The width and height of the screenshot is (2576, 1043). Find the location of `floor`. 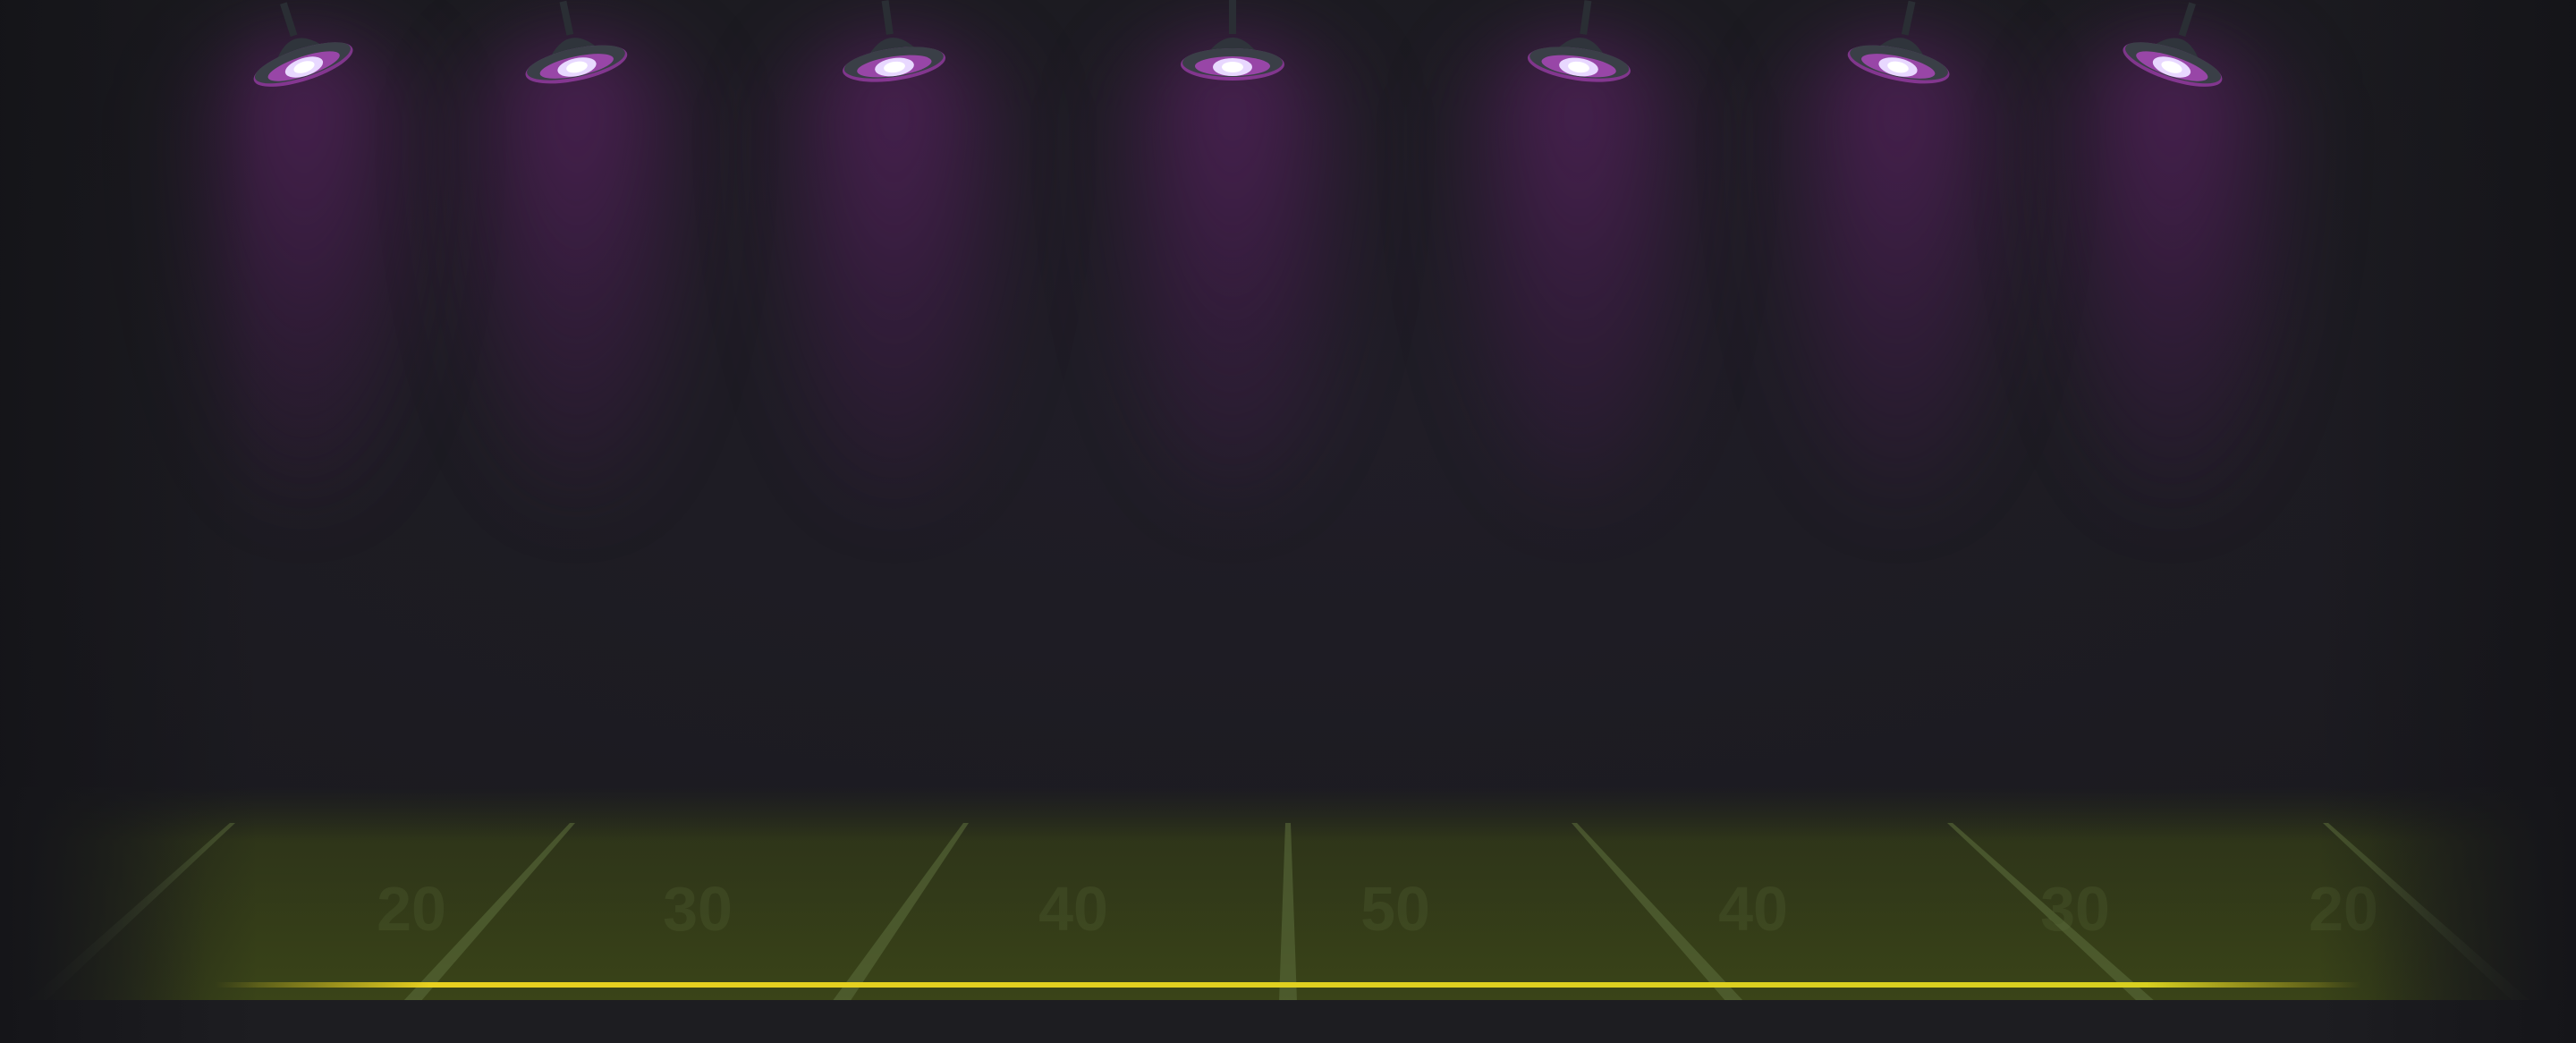

floor is located at coordinates (1288, 1022).